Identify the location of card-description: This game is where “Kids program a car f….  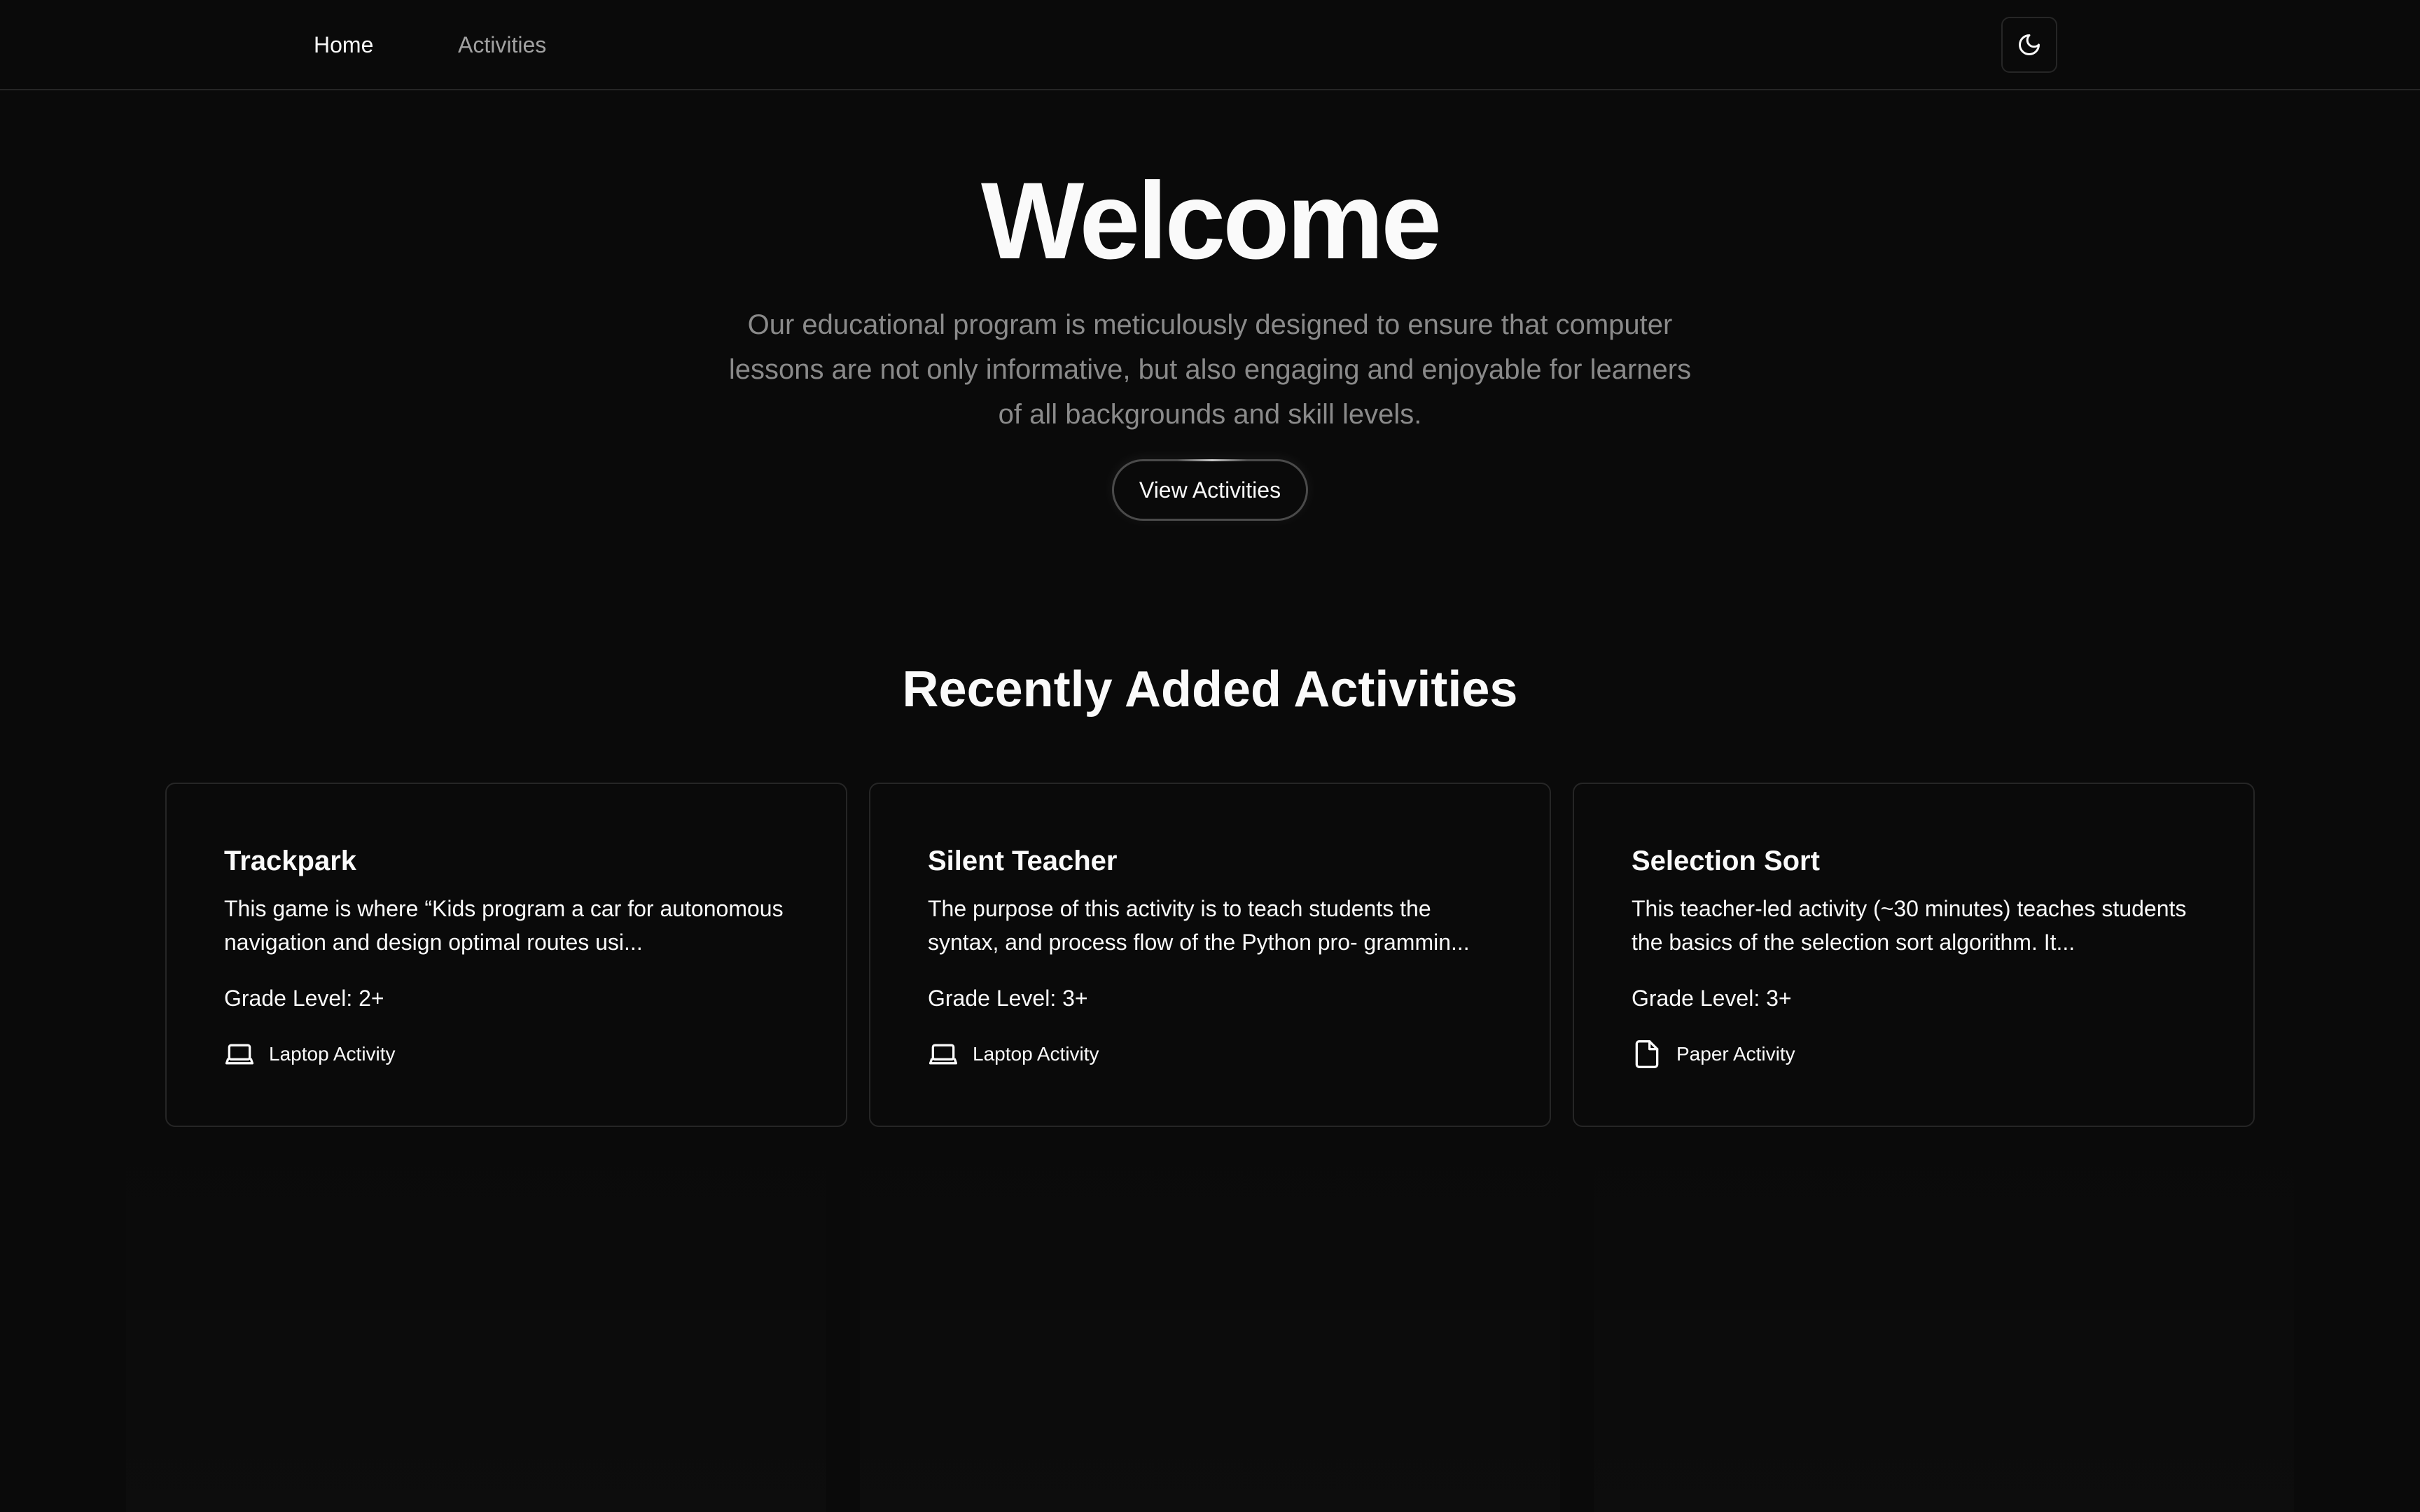
(504, 925).